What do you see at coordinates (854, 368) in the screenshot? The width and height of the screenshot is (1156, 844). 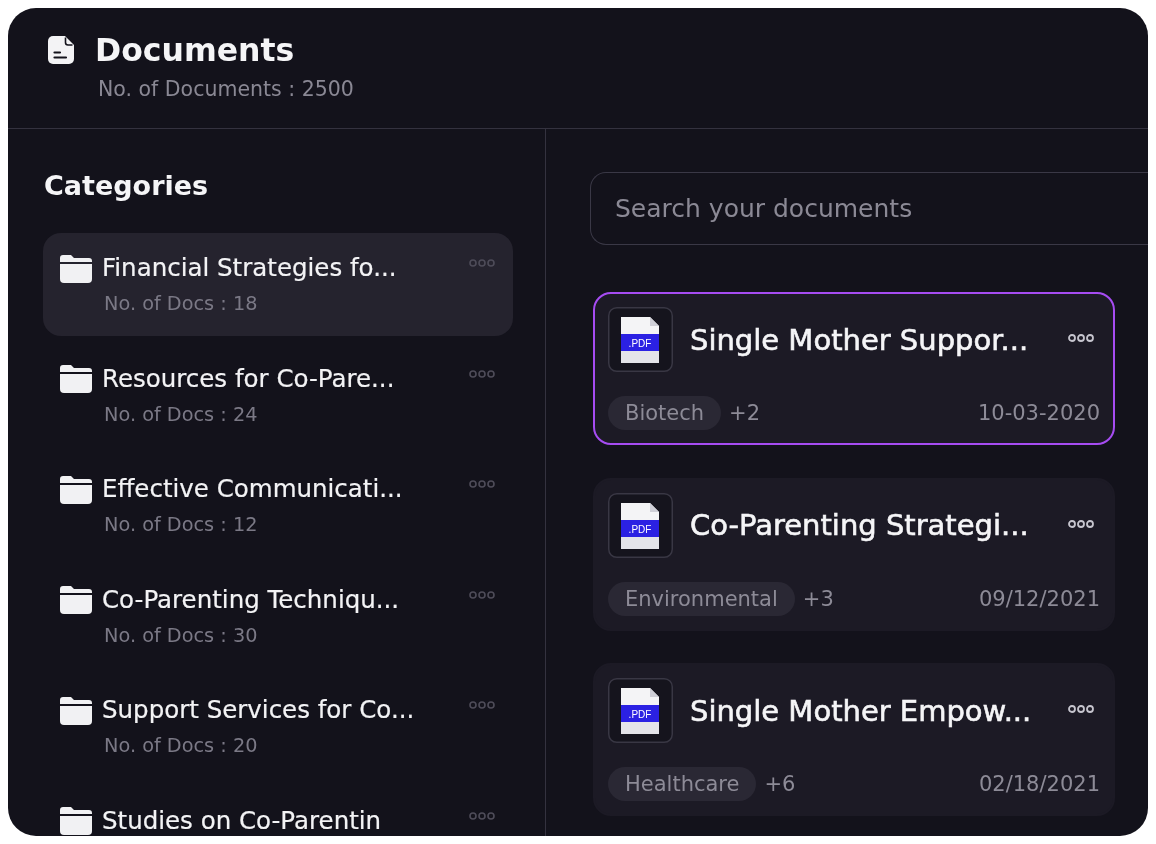 I see `document-card: .PDF Single Mother Suppor... Biotech +2 10-03-2020` at bounding box center [854, 368].